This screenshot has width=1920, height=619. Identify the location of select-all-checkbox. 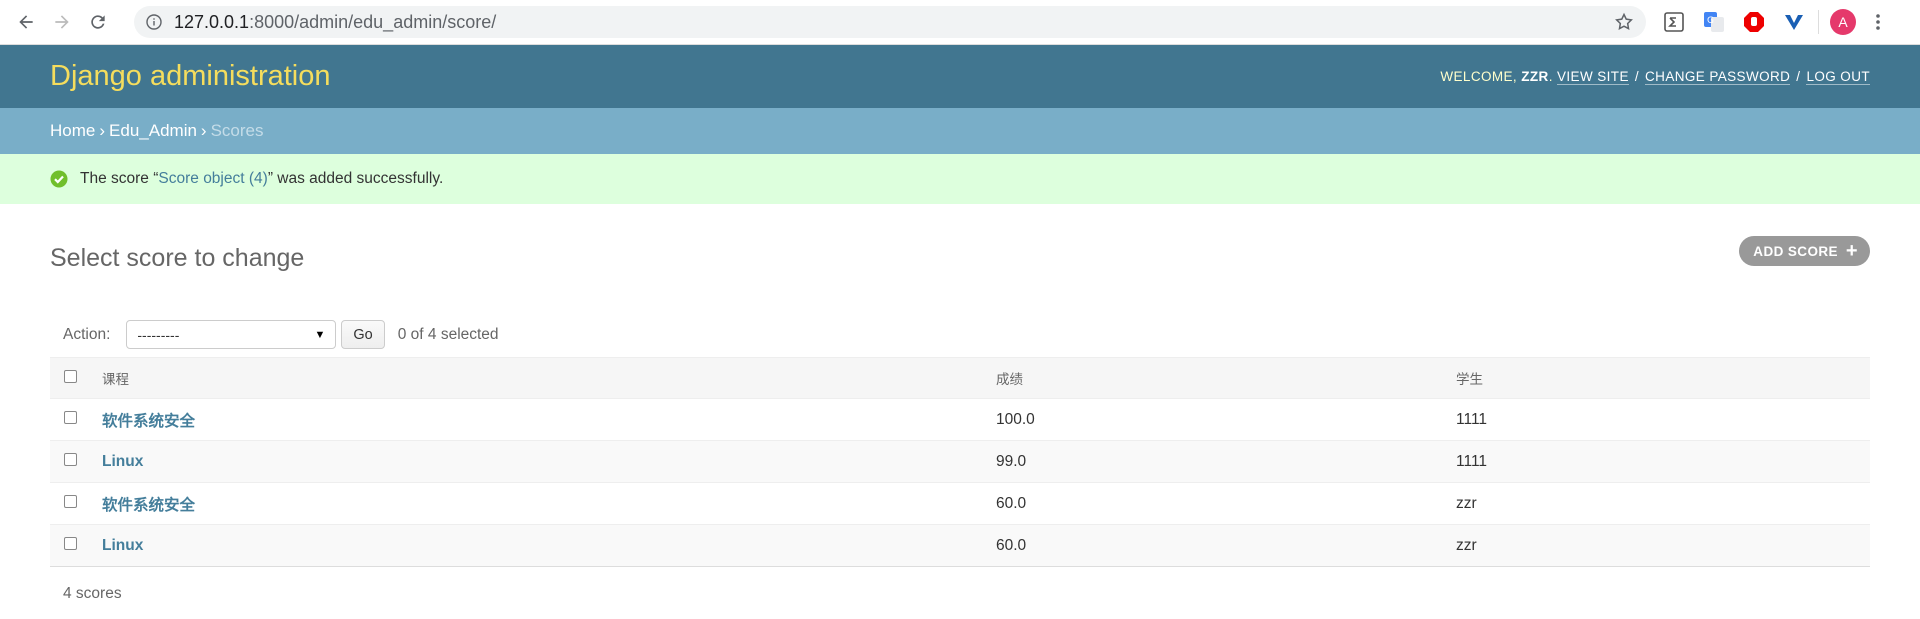
(70, 376).